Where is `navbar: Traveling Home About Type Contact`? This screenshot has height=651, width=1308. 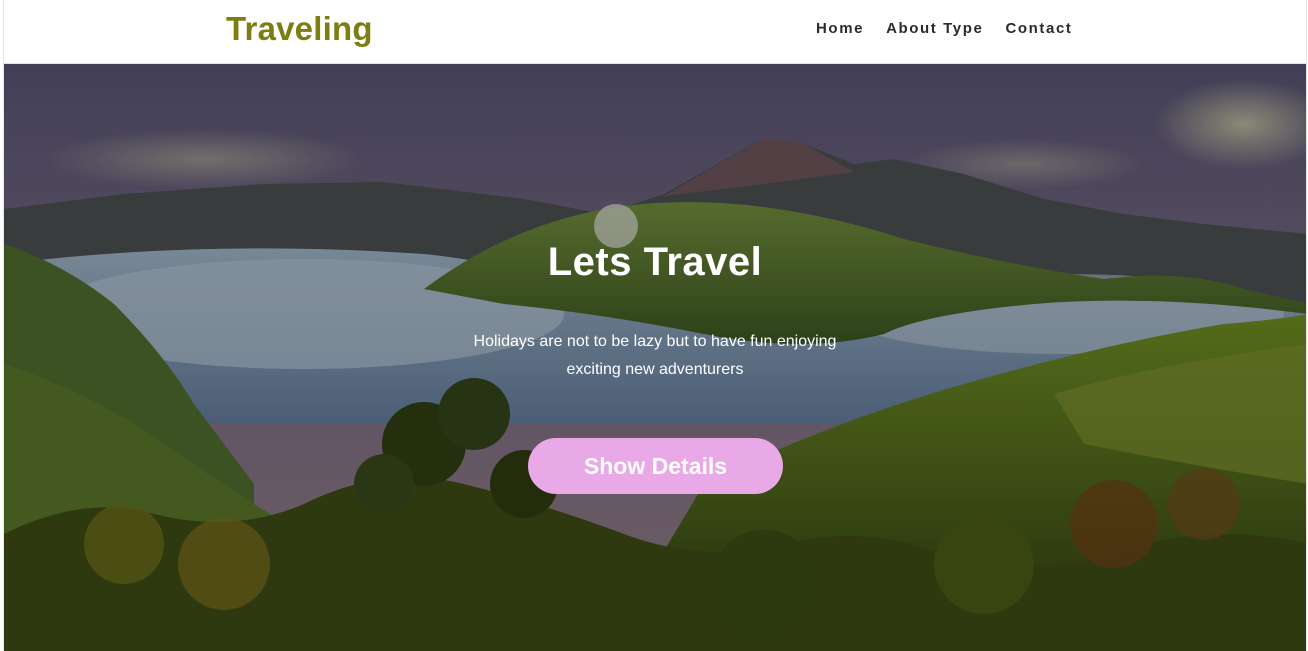 navbar: Traveling Home About Type Contact is located at coordinates (655, 32).